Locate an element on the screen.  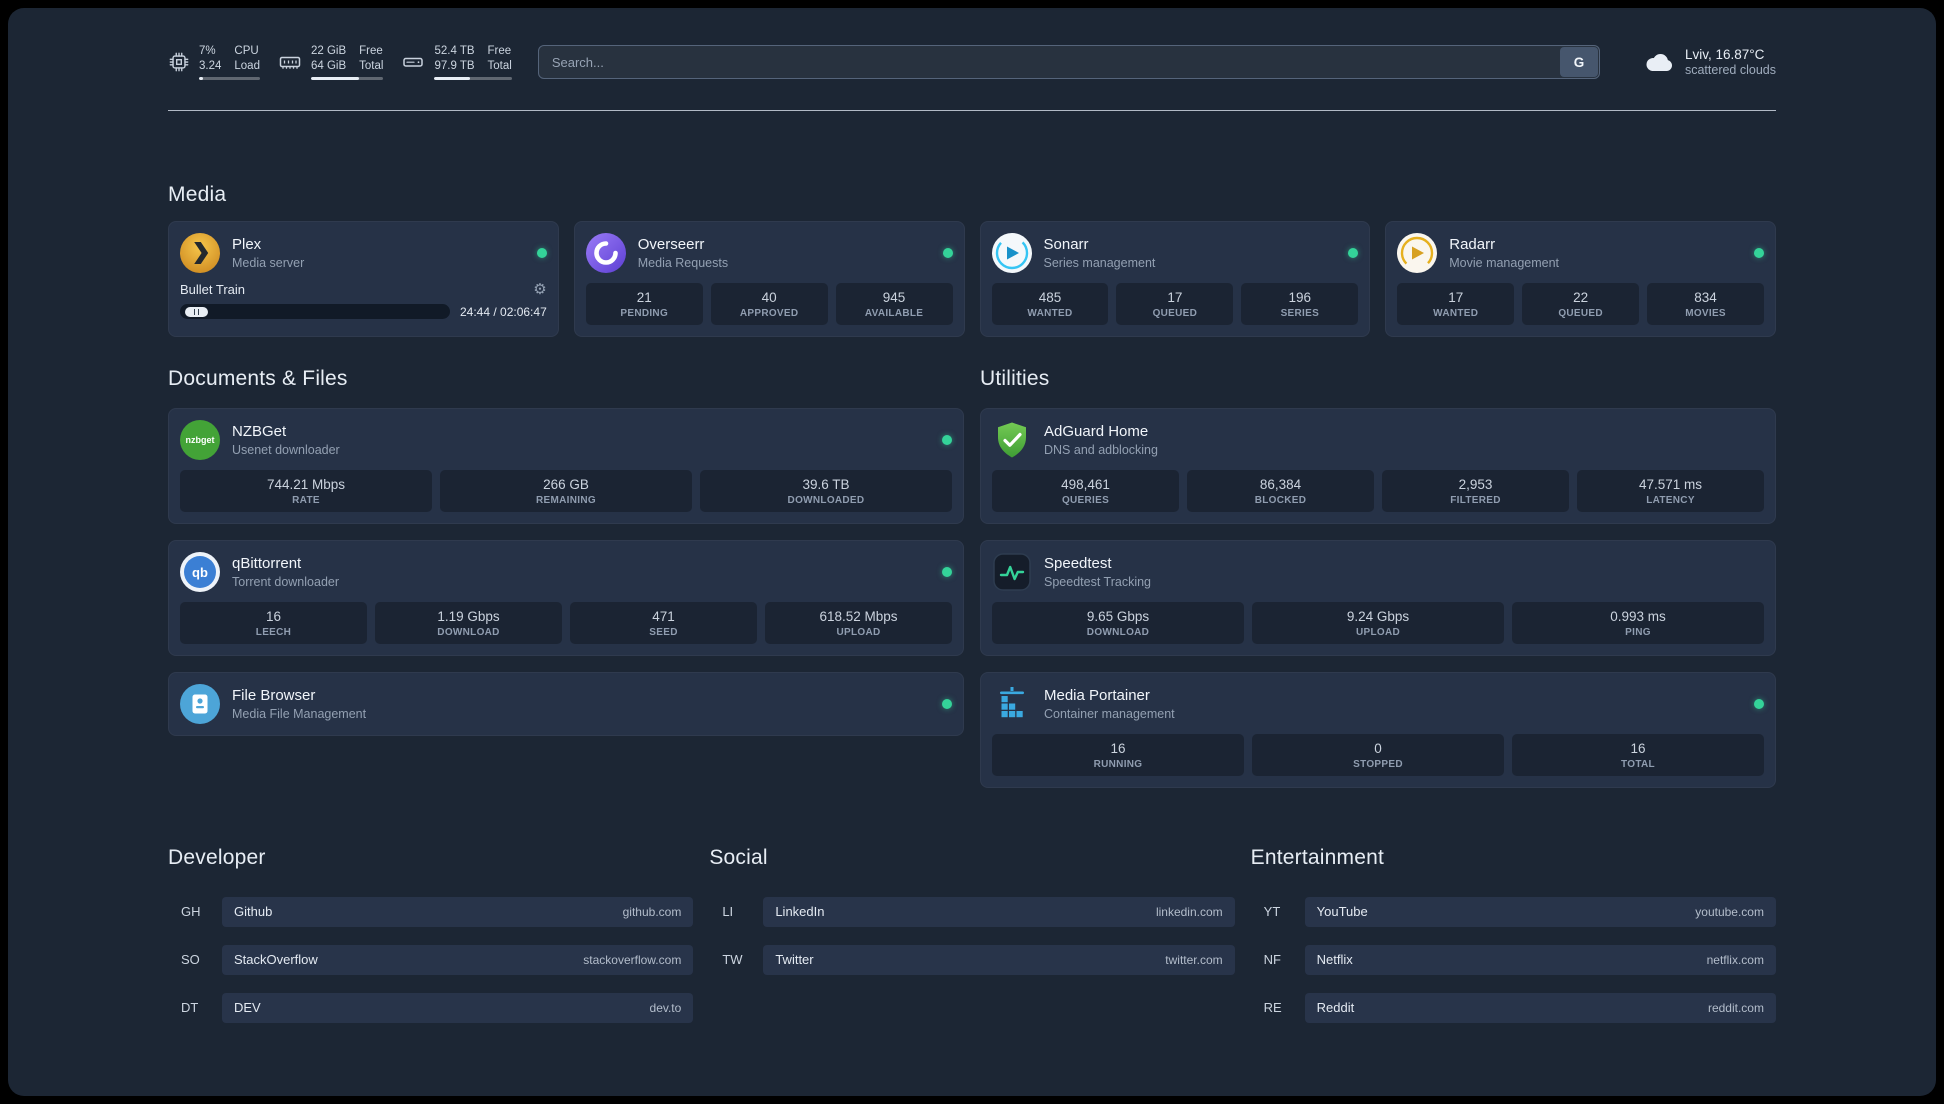
service-description: Usenet downloader is located at coordinates (286, 450).